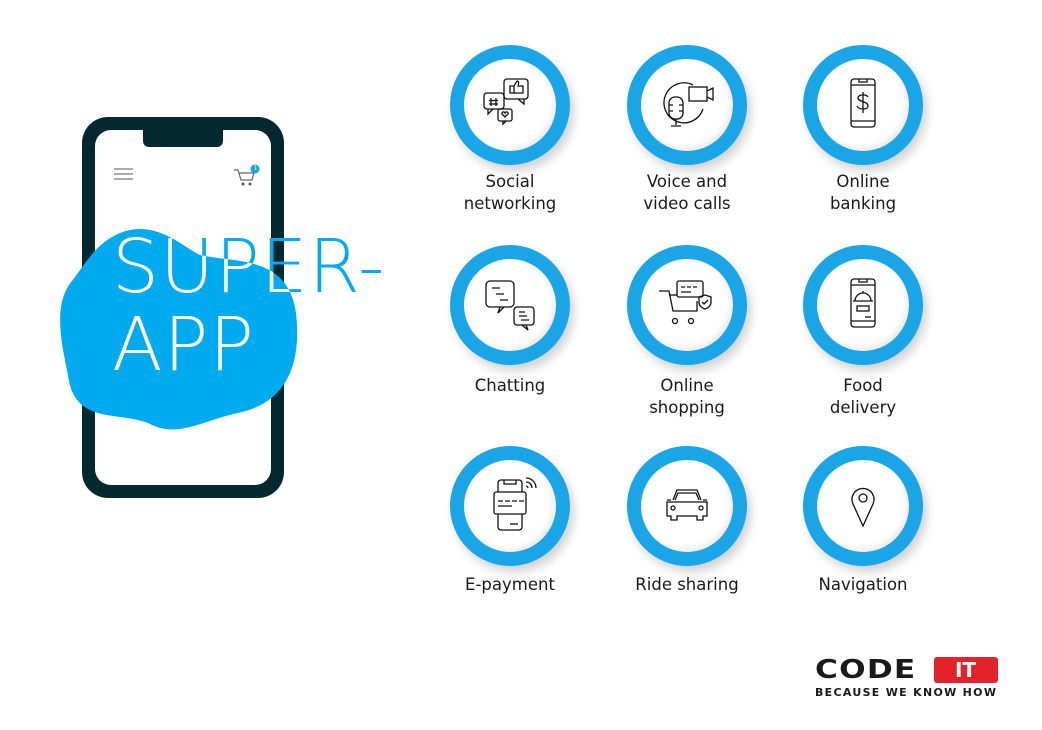 This screenshot has height=730, width=1042. I want to click on feature-food-delivery: Food delivery, so click(863, 345).